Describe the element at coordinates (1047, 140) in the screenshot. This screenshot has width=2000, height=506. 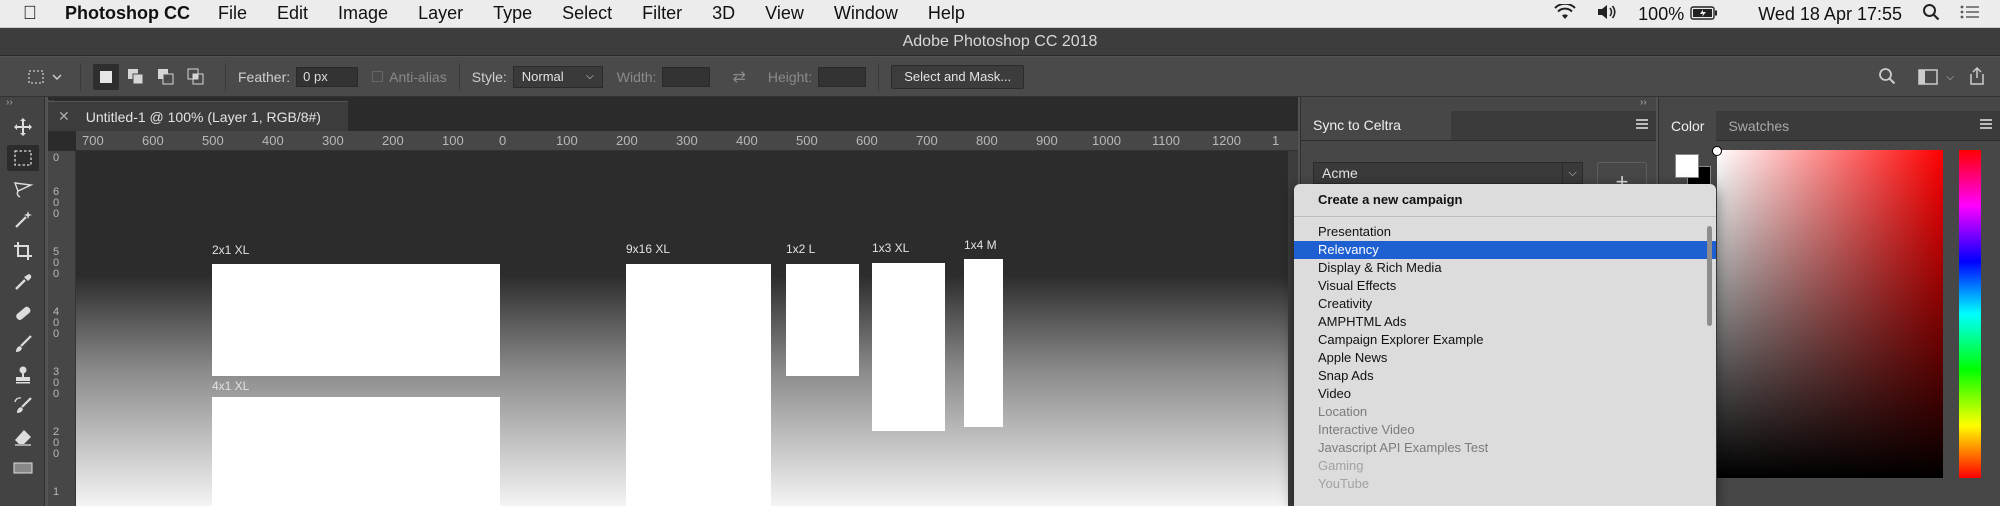
I see `ruler-label: 900` at that location.